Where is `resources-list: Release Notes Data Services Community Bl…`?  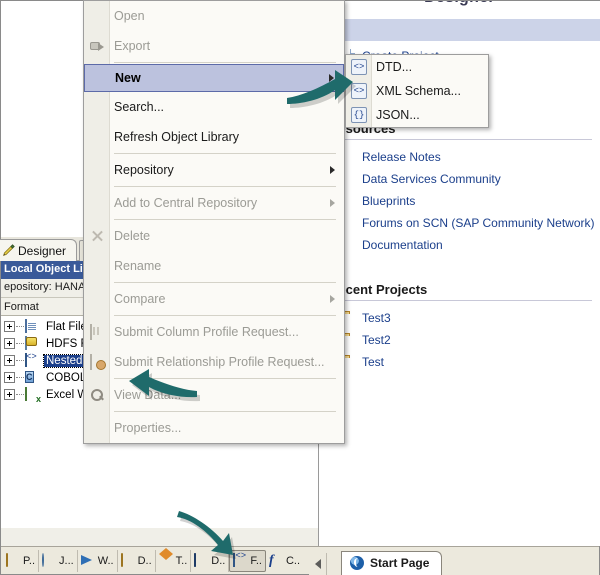
resources-list: Release Notes Data Services Community Bl… is located at coordinates (464, 201).